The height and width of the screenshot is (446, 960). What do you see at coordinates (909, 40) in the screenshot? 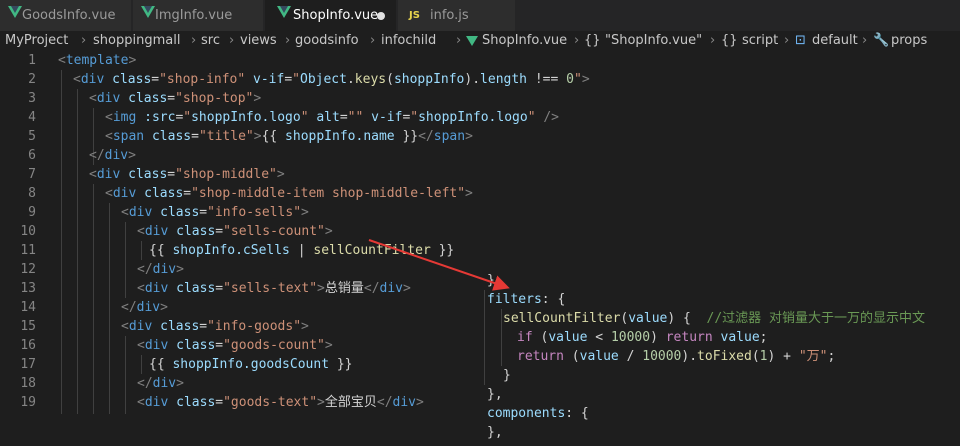
I see `breadcrumb-item: props` at bounding box center [909, 40].